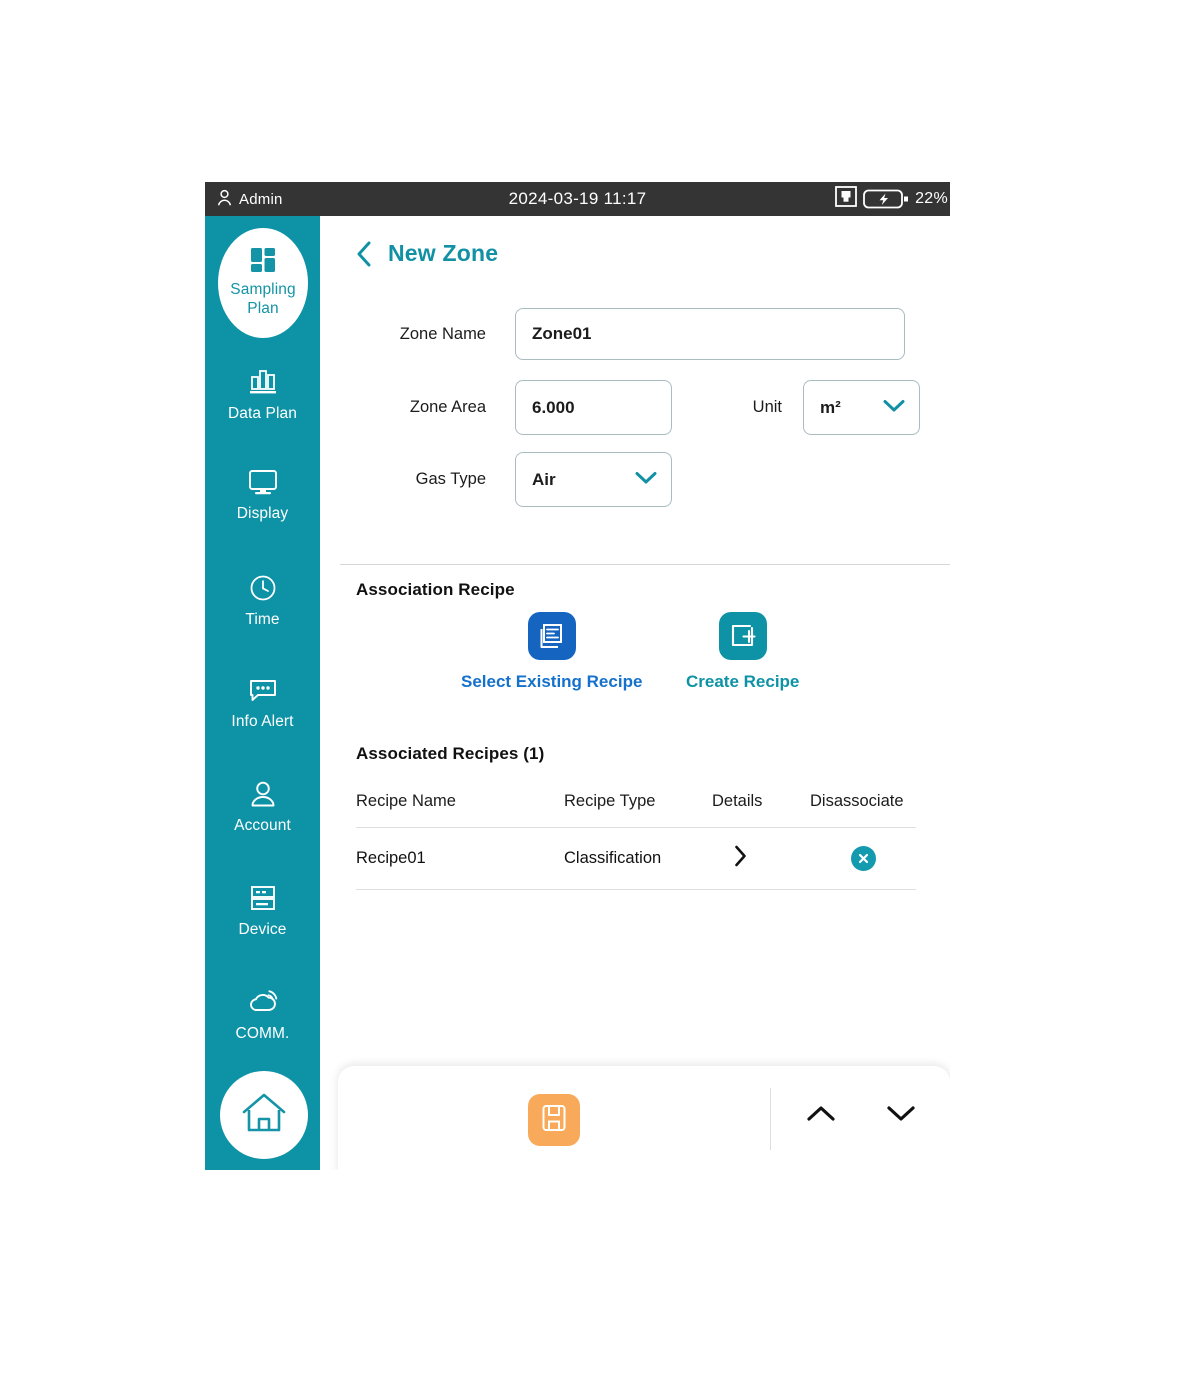  I want to click on column-header-recipe-type: Recipe Type, so click(610, 801).